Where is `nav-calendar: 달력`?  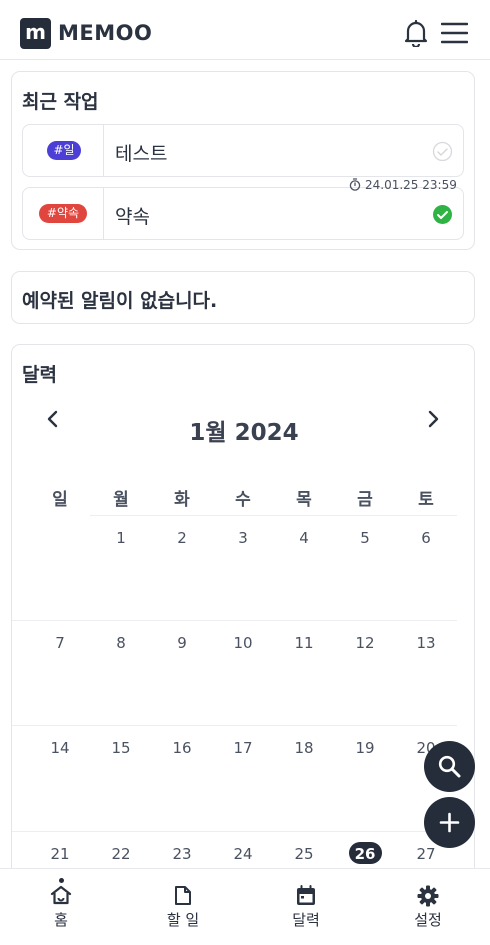
nav-calendar: 달력 is located at coordinates (306, 907).